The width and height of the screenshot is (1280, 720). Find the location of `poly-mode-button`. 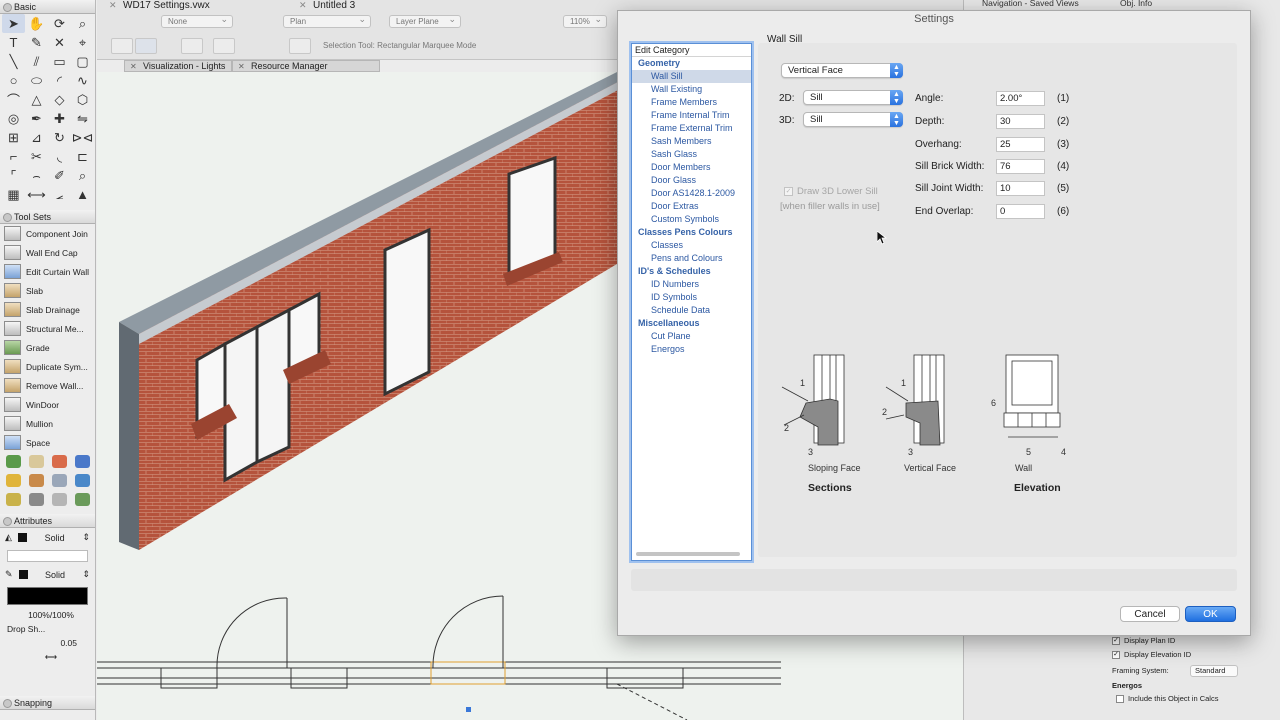

poly-mode-button is located at coordinates (224, 46).